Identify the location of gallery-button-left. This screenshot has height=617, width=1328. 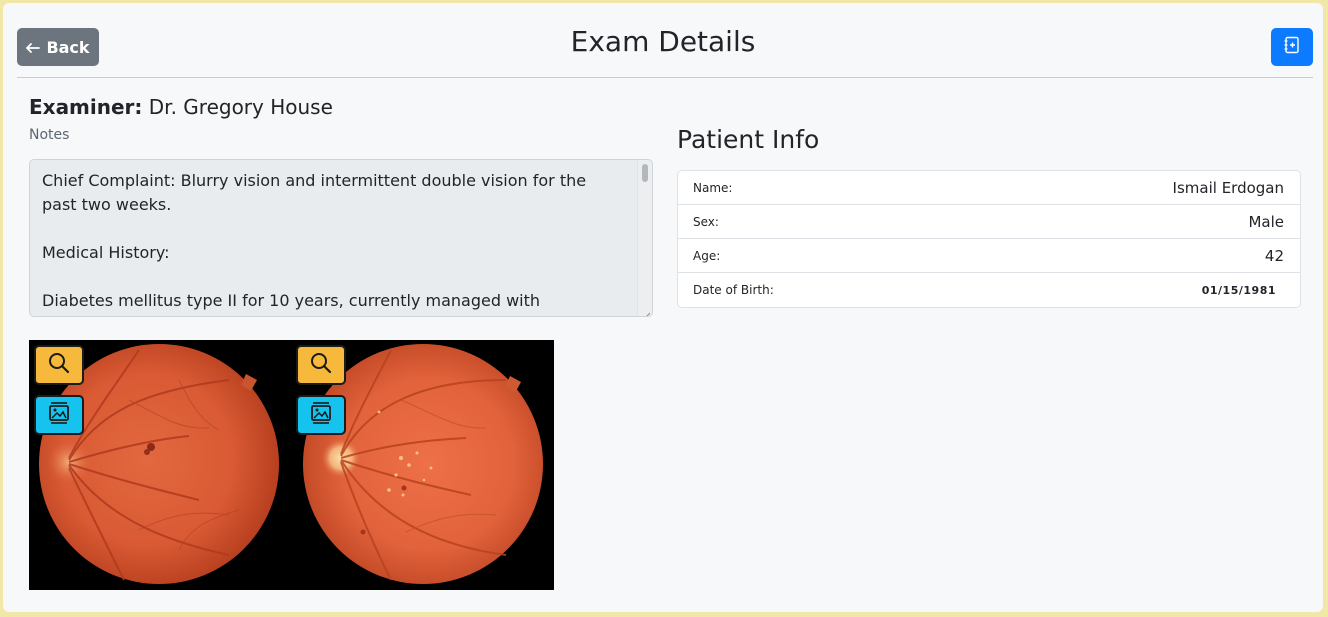
(59, 415).